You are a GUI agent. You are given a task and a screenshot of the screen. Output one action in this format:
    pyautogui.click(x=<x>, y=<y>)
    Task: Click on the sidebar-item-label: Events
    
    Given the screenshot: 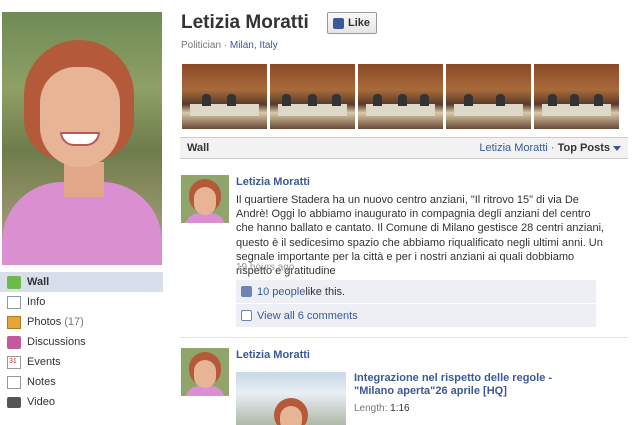 What is the action you would take?
    pyautogui.click(x=44, y=362)
    